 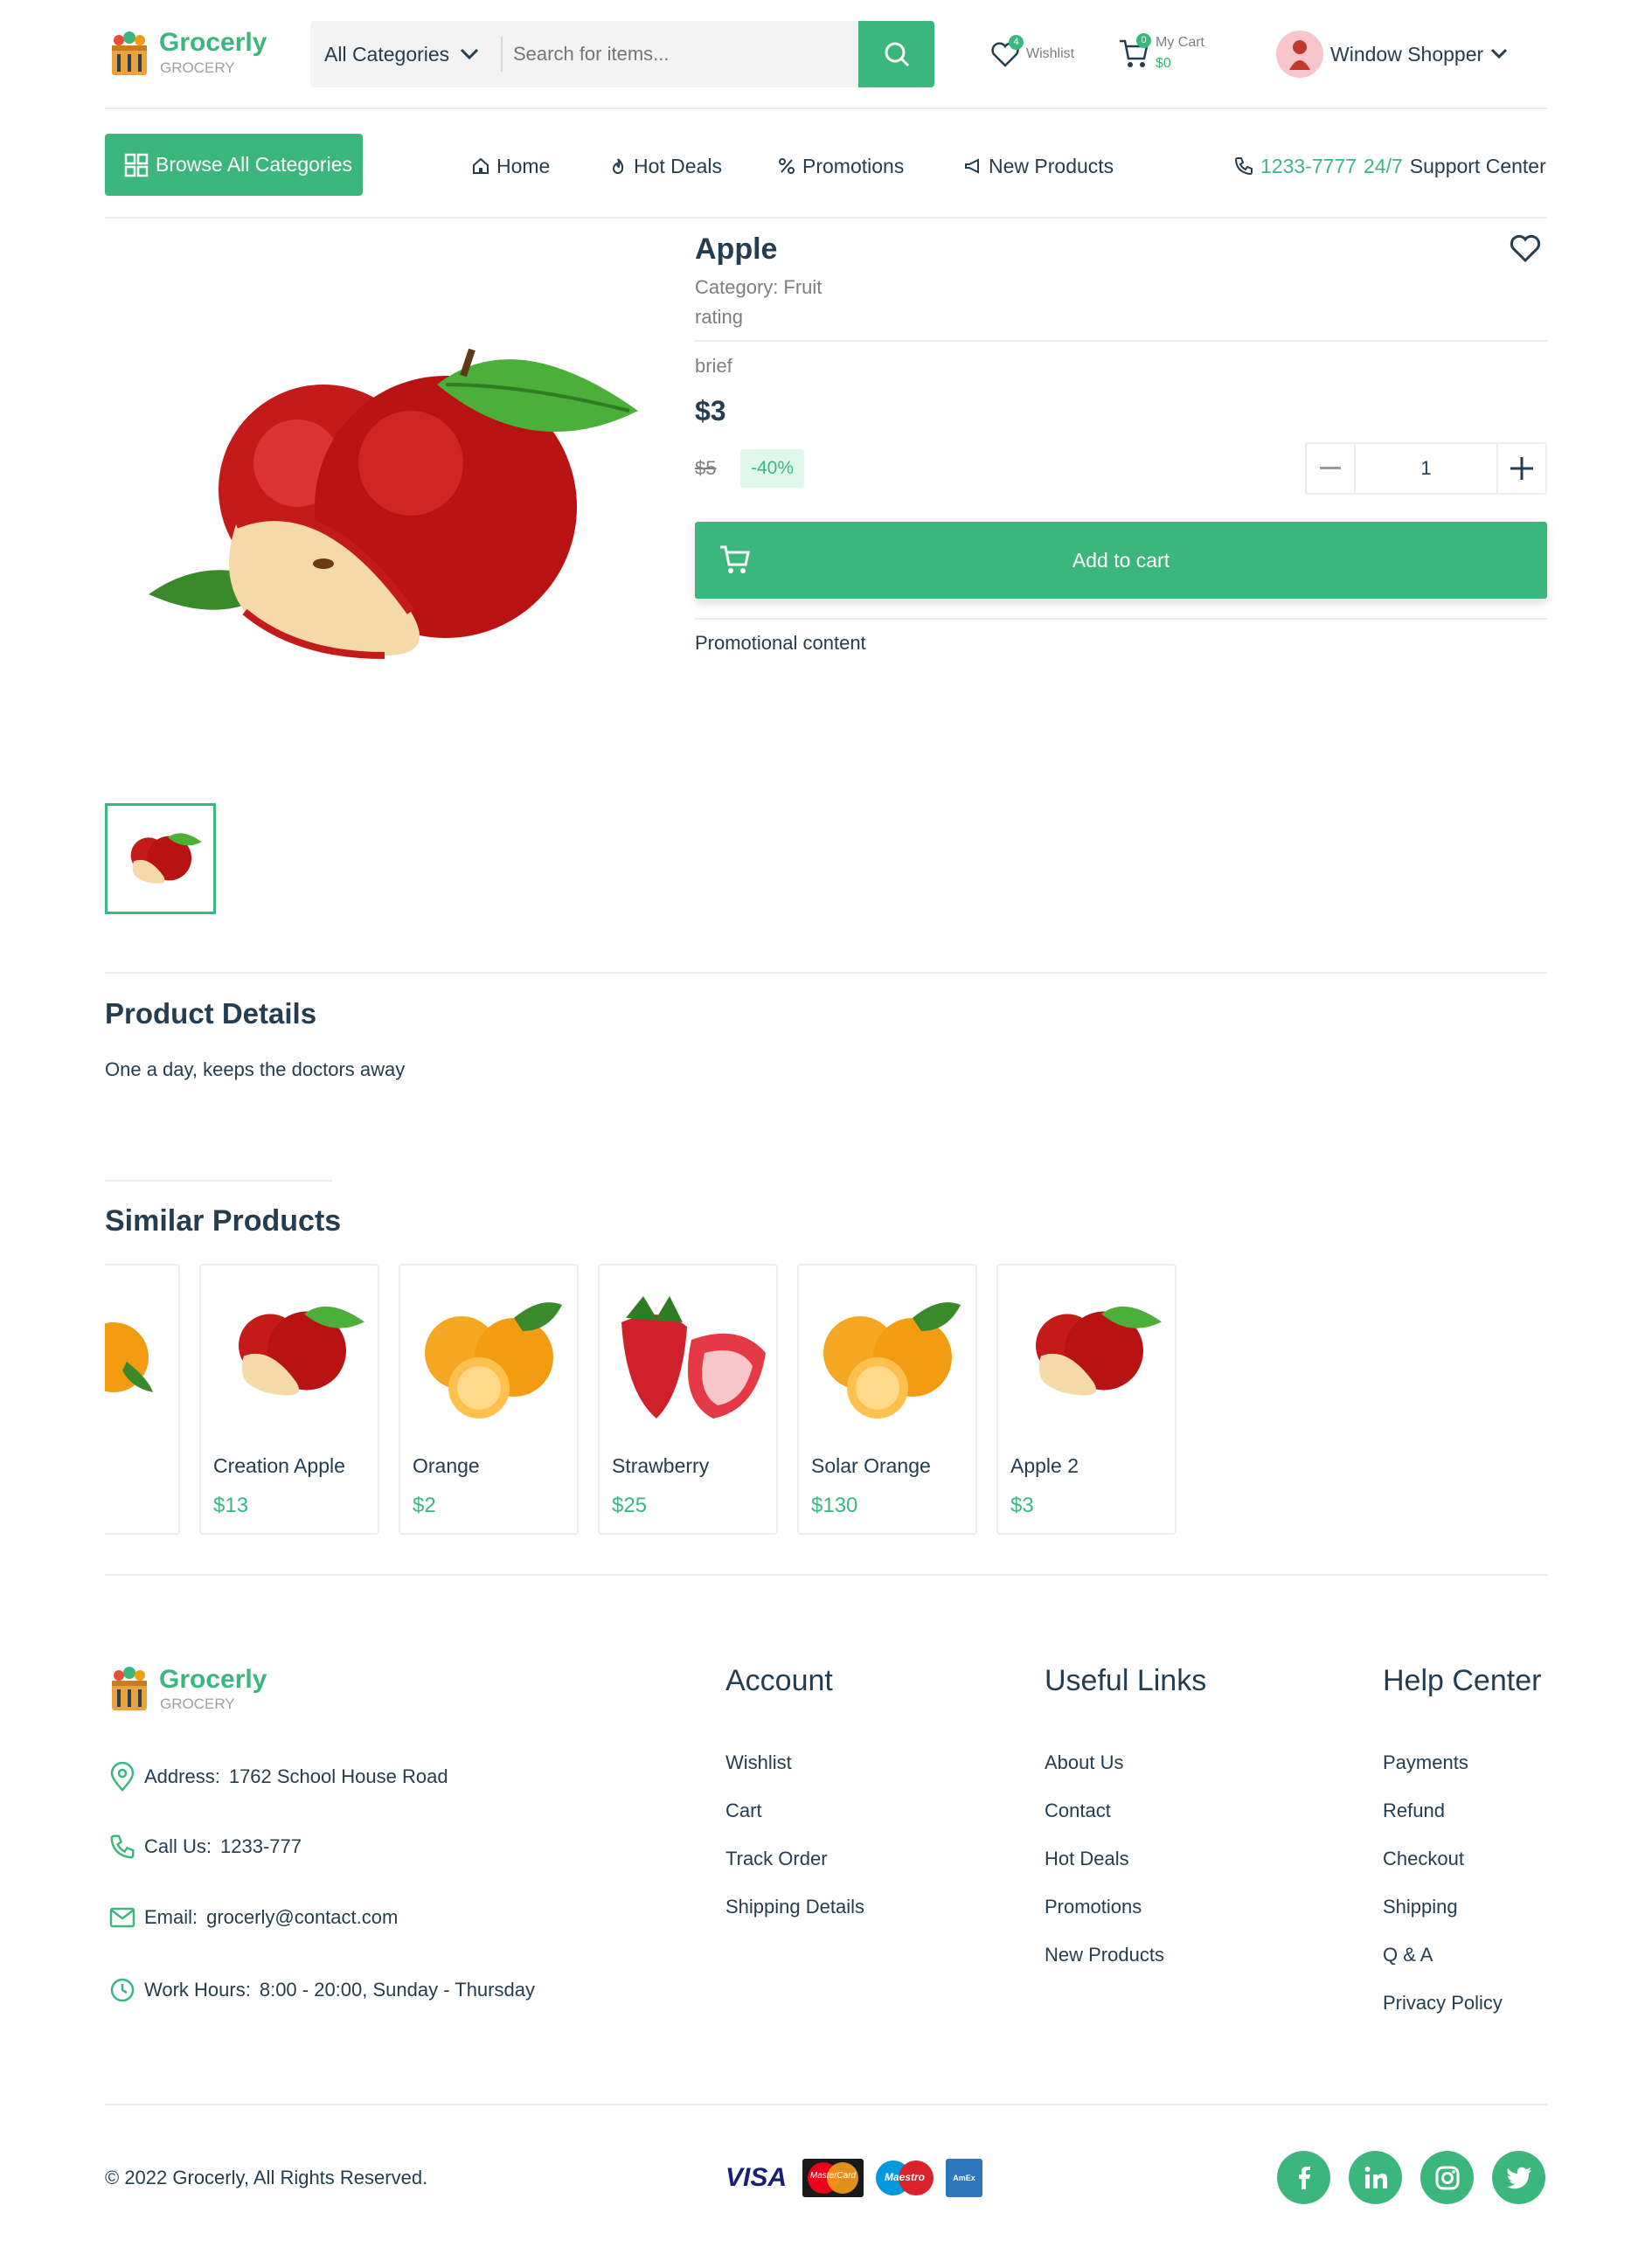 I want to click on nav-divider, so click(x=826, y=217).